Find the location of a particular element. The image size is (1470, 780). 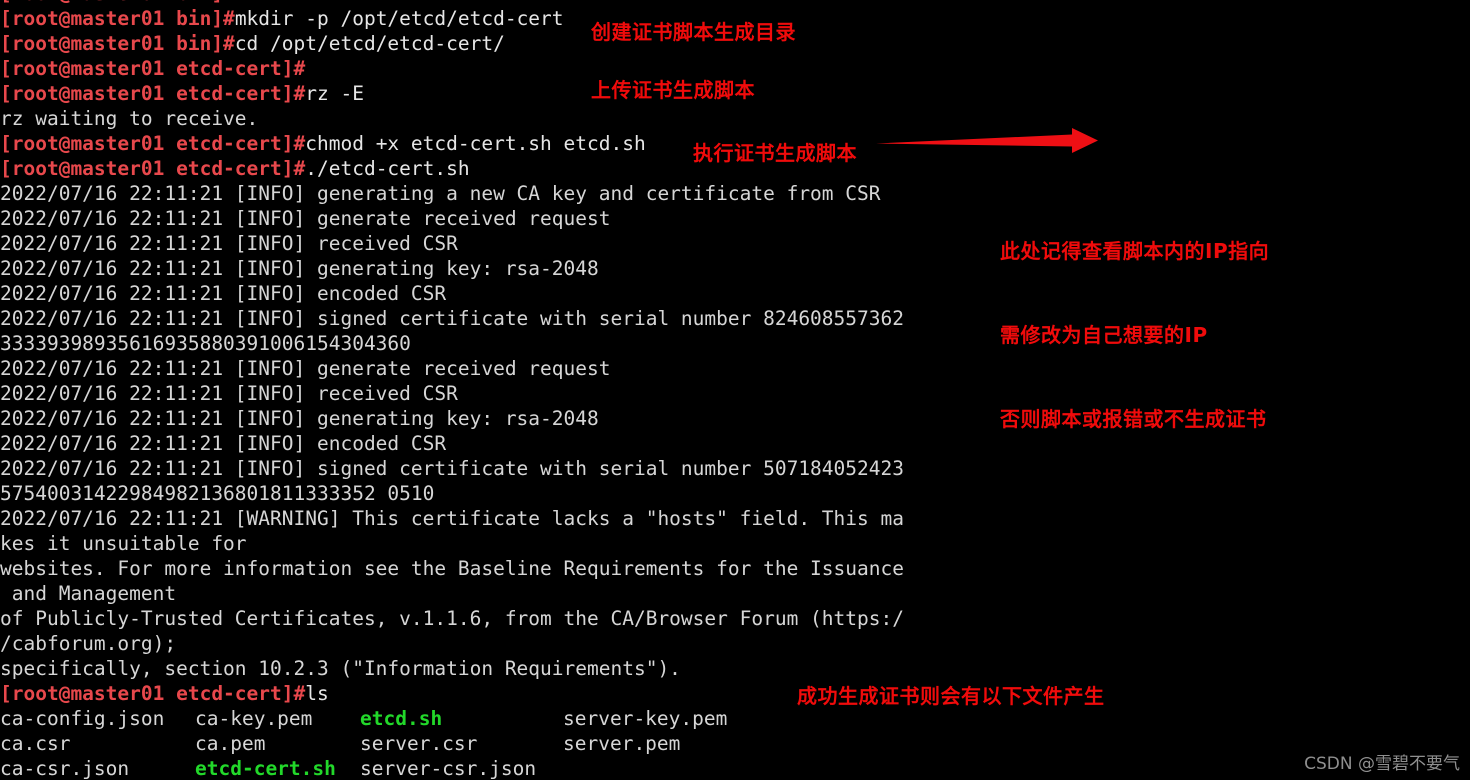

file-name: etcd.sh is located at coordinates (401, 718).